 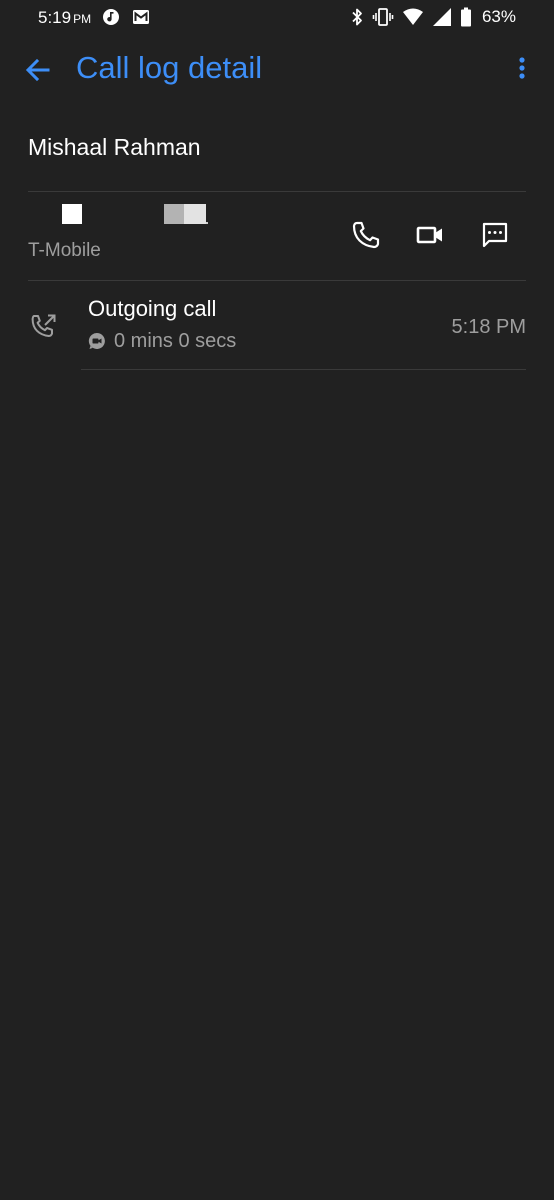 What do you see at coordinates (44, 326) in the screenshot?
I see `outgoing-call-icon` at bounding box center [44, 326].